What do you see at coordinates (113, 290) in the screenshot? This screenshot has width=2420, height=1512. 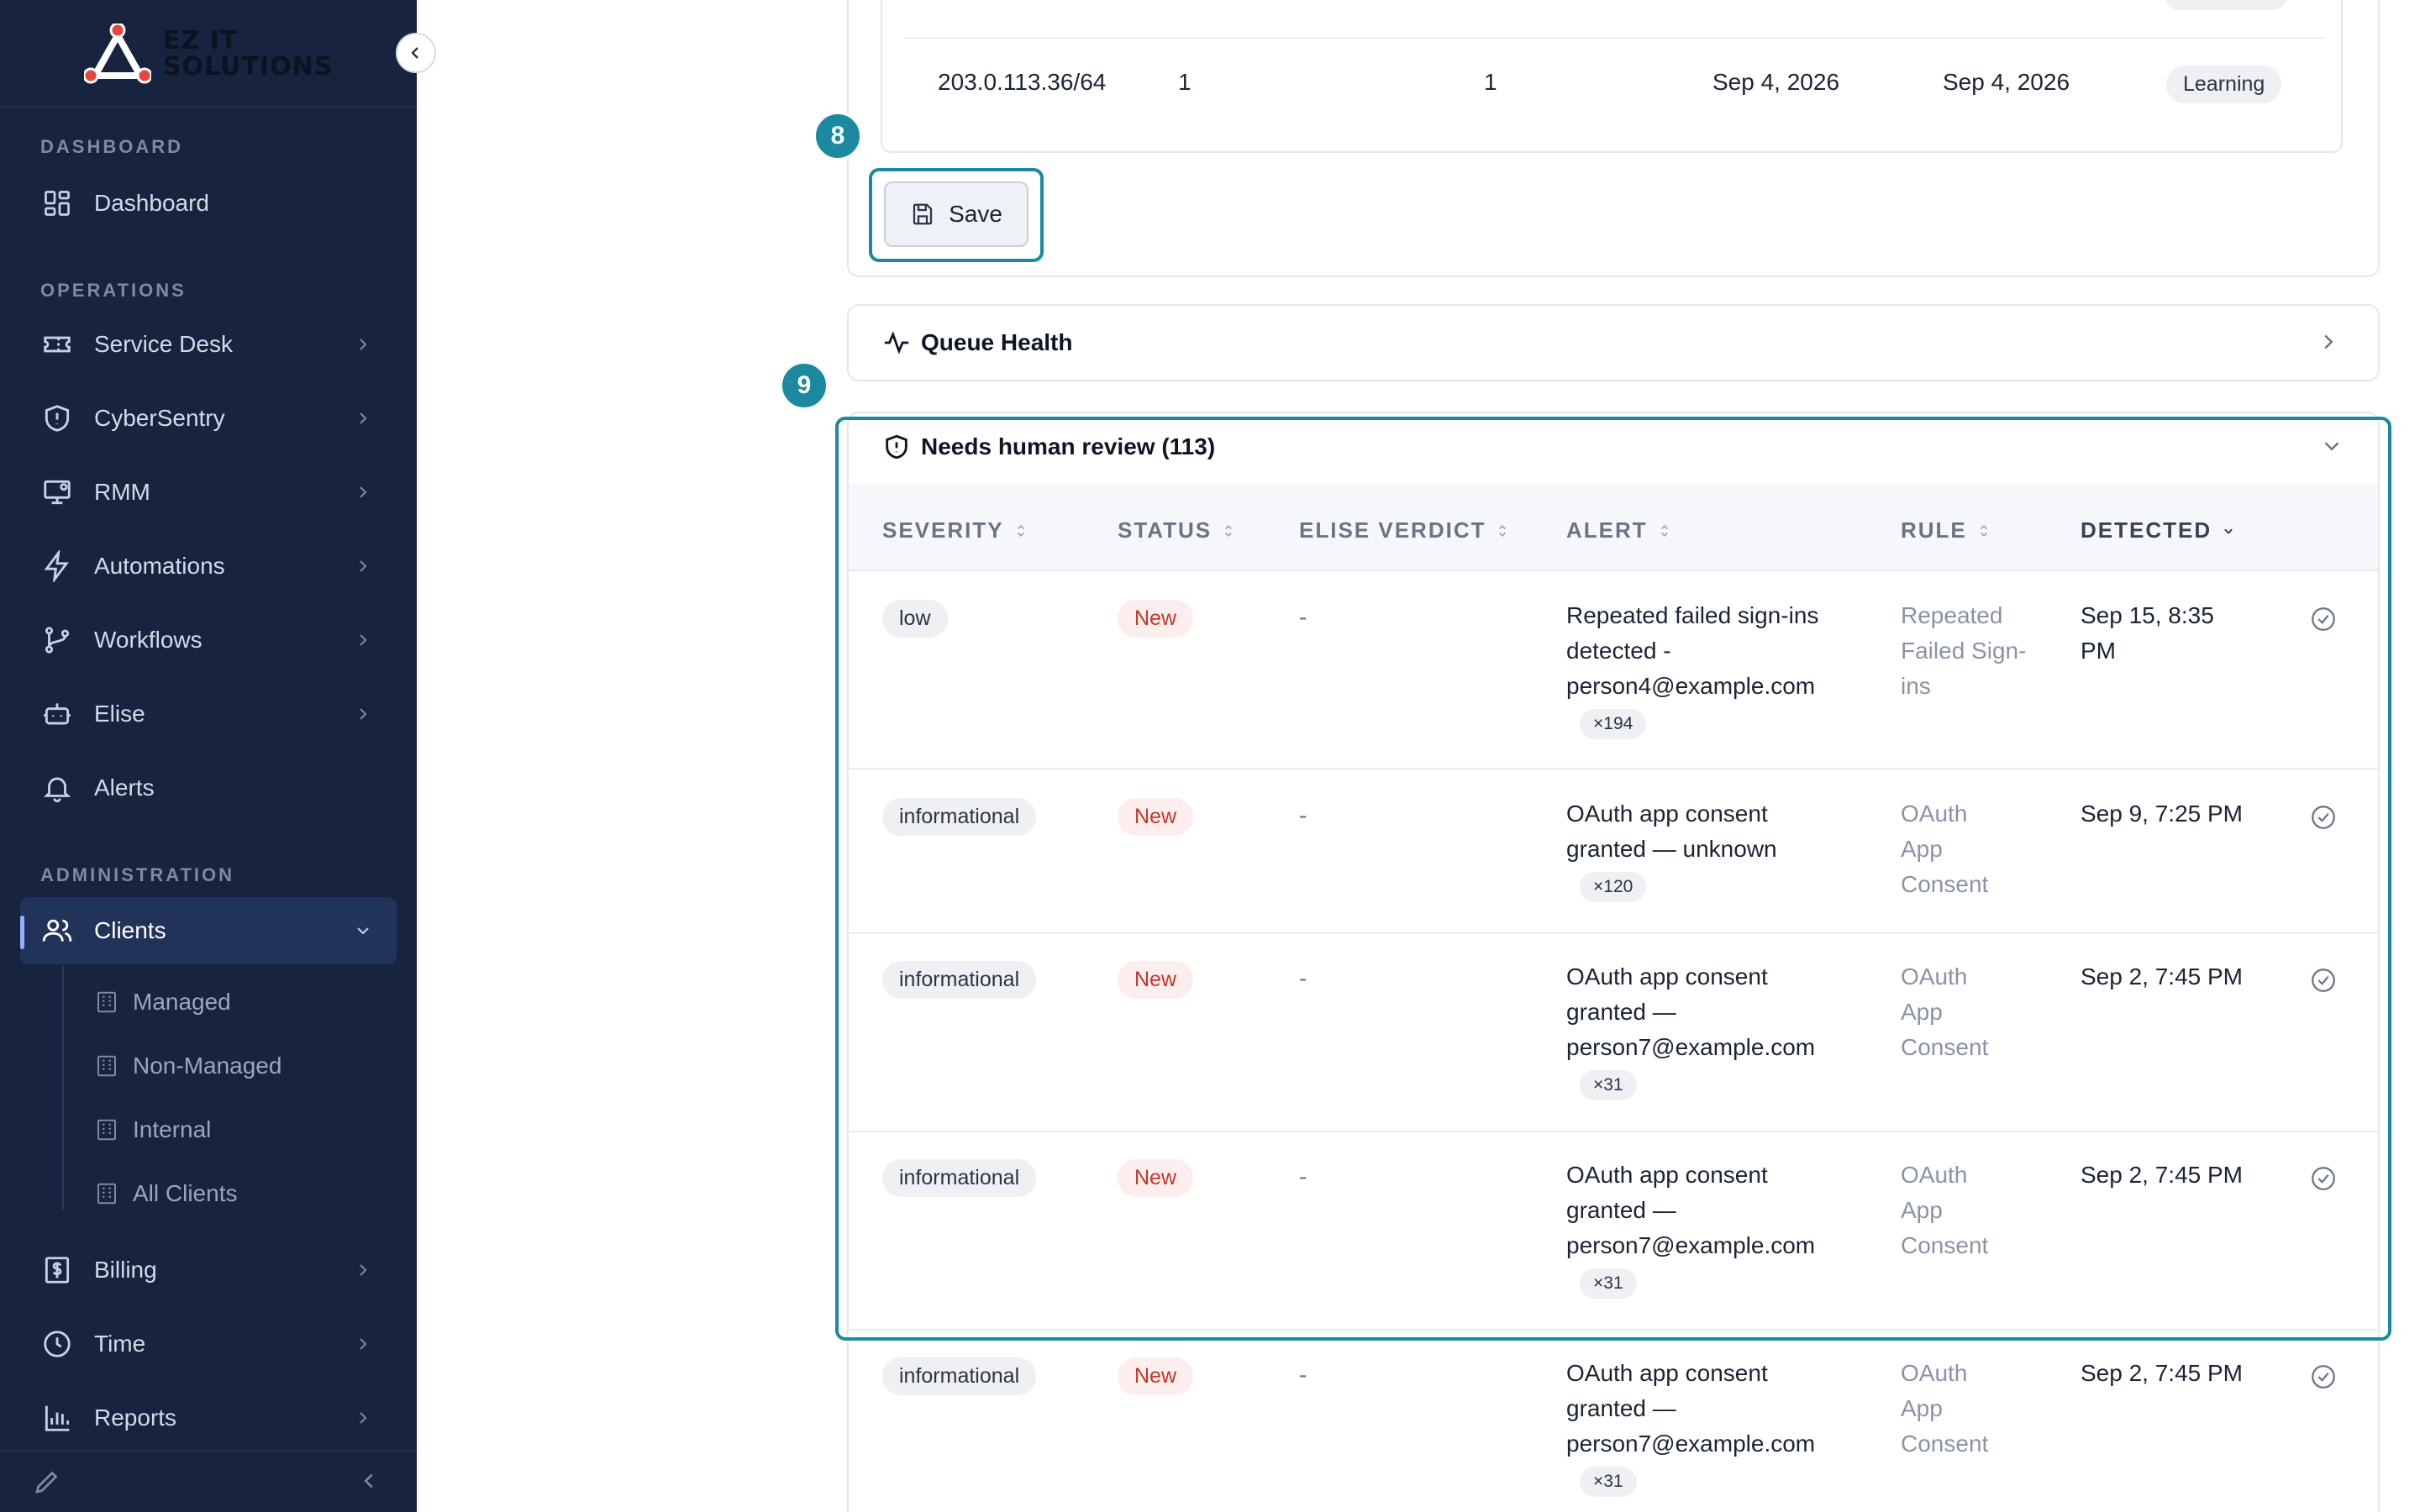 I see `section-label-operations: OPERATIONS` at bounding box center [113, 290].